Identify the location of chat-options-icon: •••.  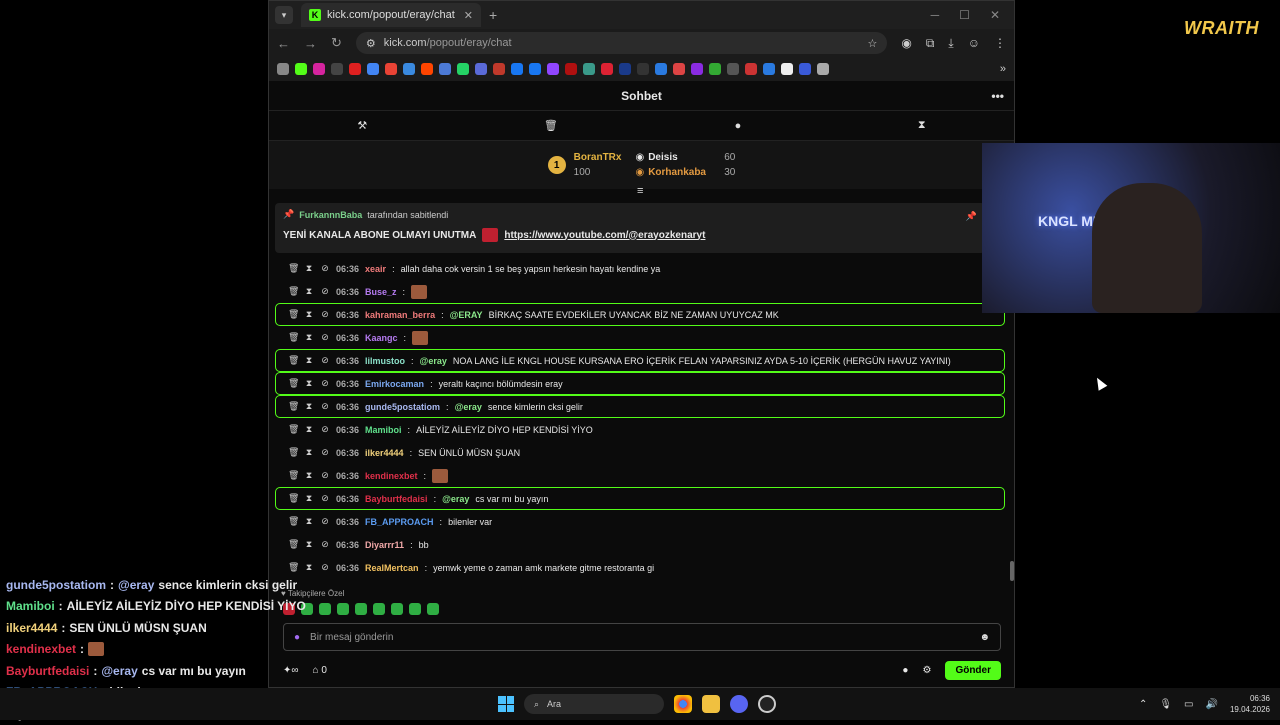
(997, 96).